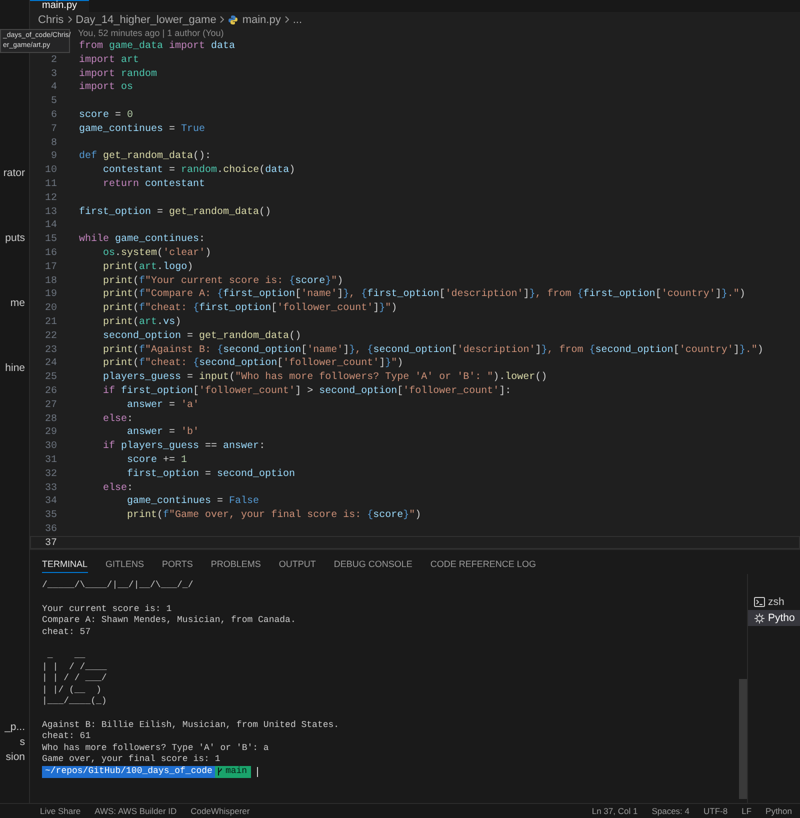  I want to click on line-number: 33, so click(51, 488).